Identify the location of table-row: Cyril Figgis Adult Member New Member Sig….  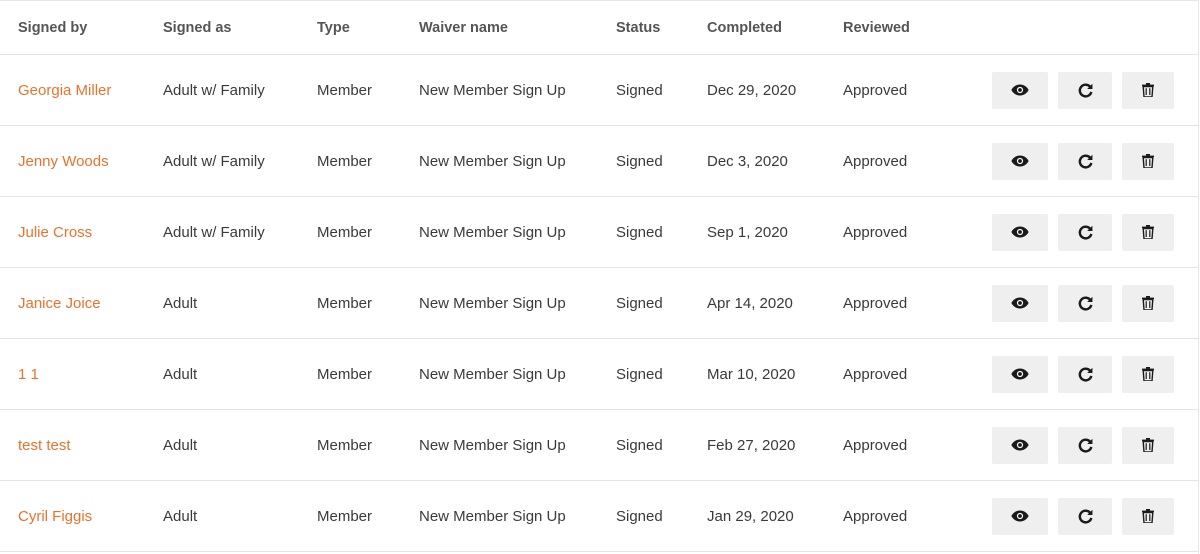
(599, 516).